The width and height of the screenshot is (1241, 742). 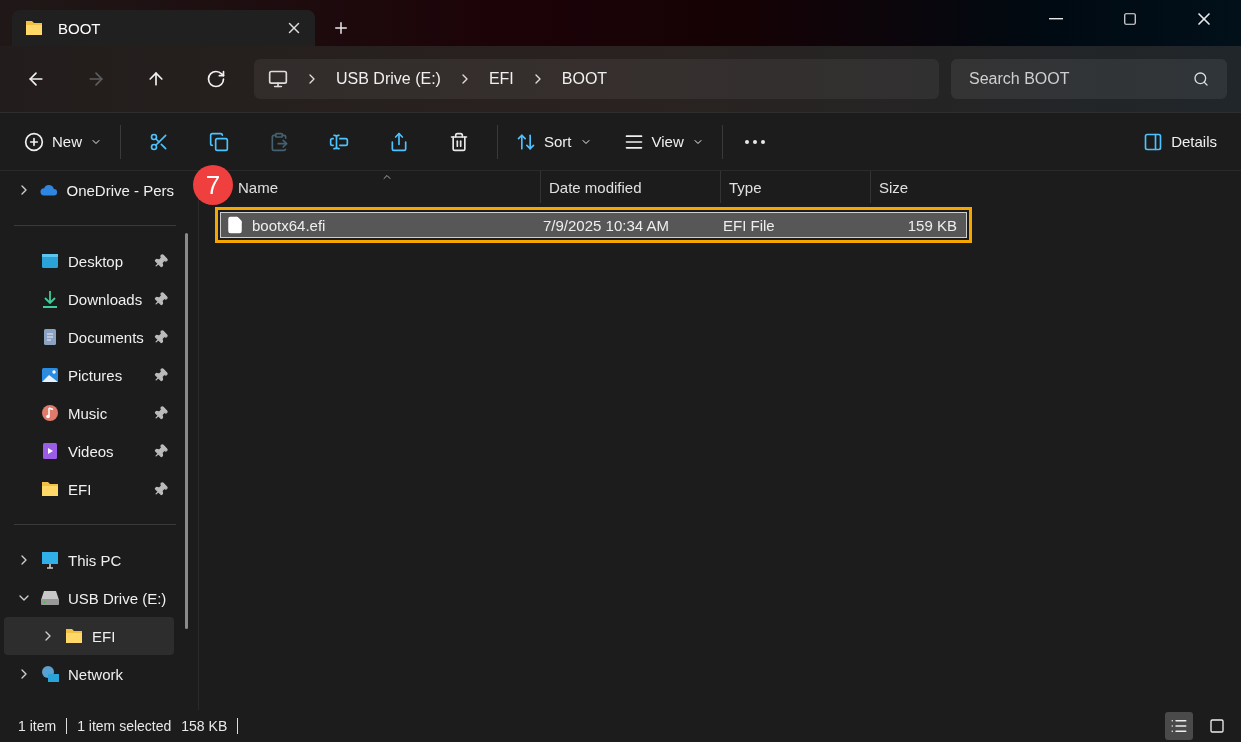 I want to click on scrollbar-thumb, so click(x=186, y=431).